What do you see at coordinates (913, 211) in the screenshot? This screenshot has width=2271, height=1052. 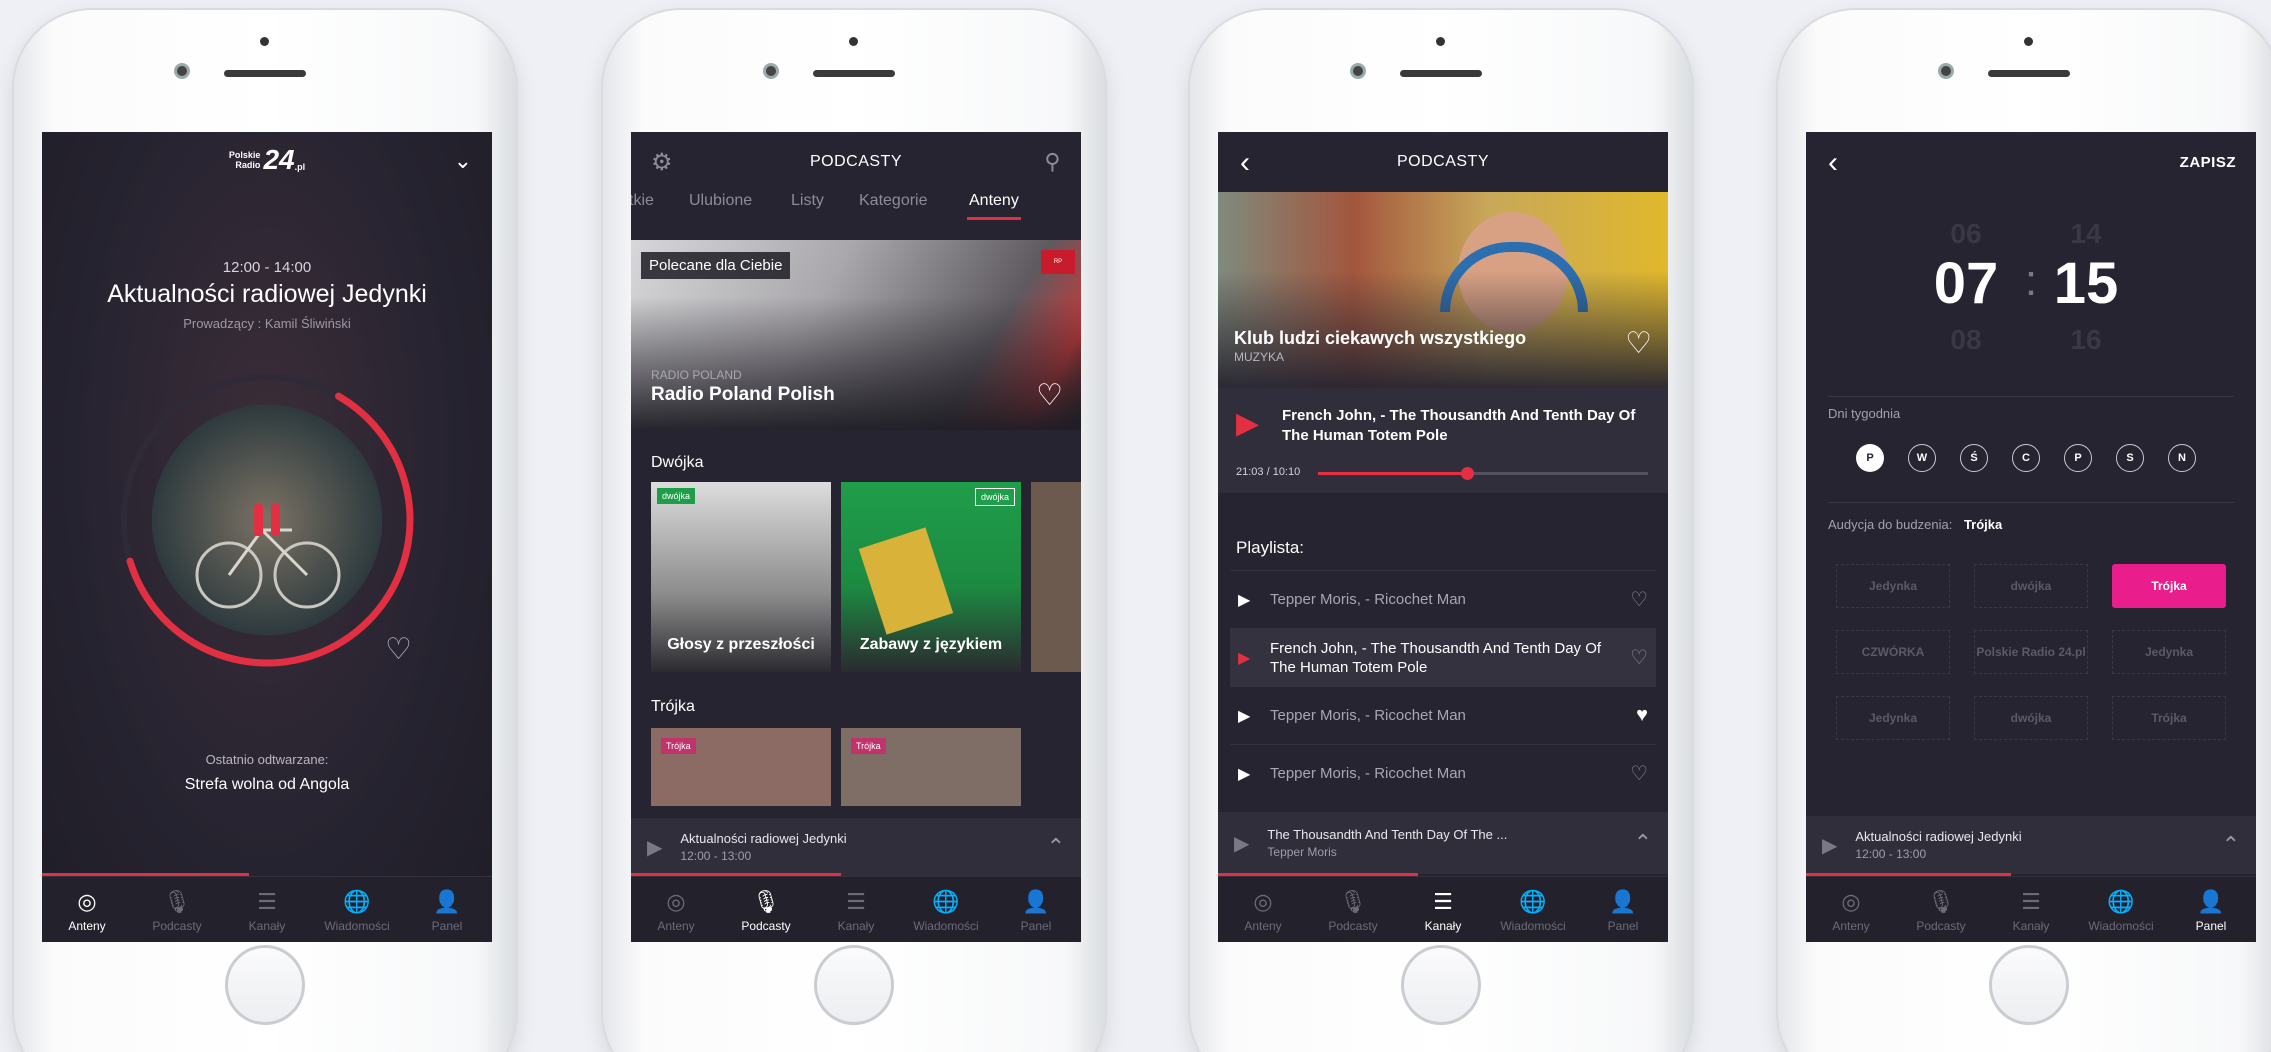 I see `tab-kategorie: Kategorie` at bounding box center [913, 211].